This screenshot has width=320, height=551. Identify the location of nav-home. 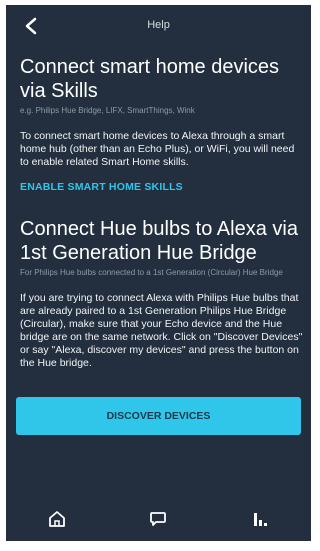
(57, 519).